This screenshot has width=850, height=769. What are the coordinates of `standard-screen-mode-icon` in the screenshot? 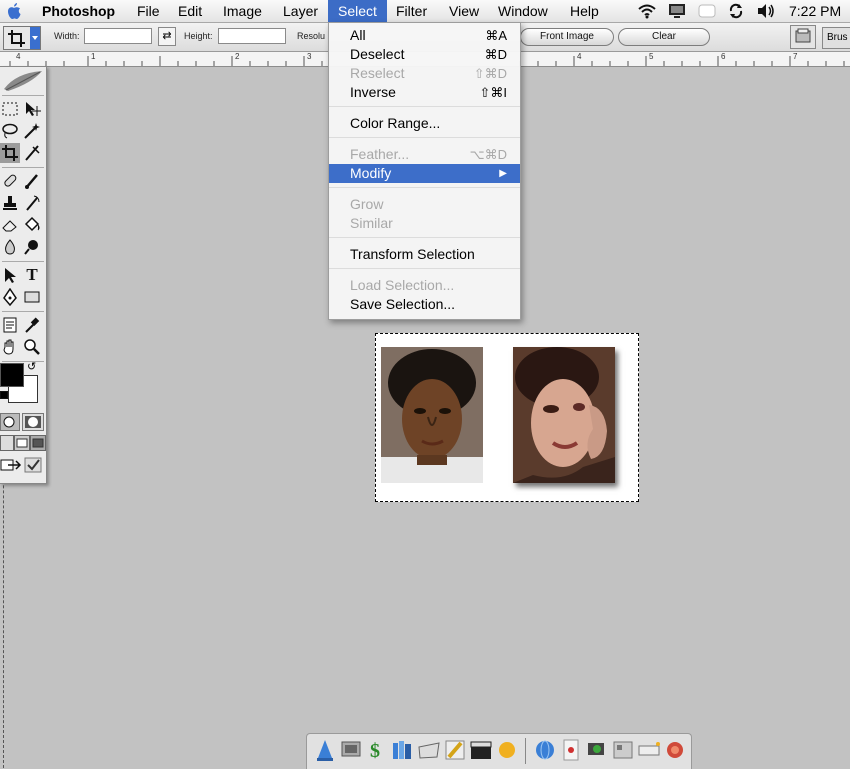 It's located at (7, 443).